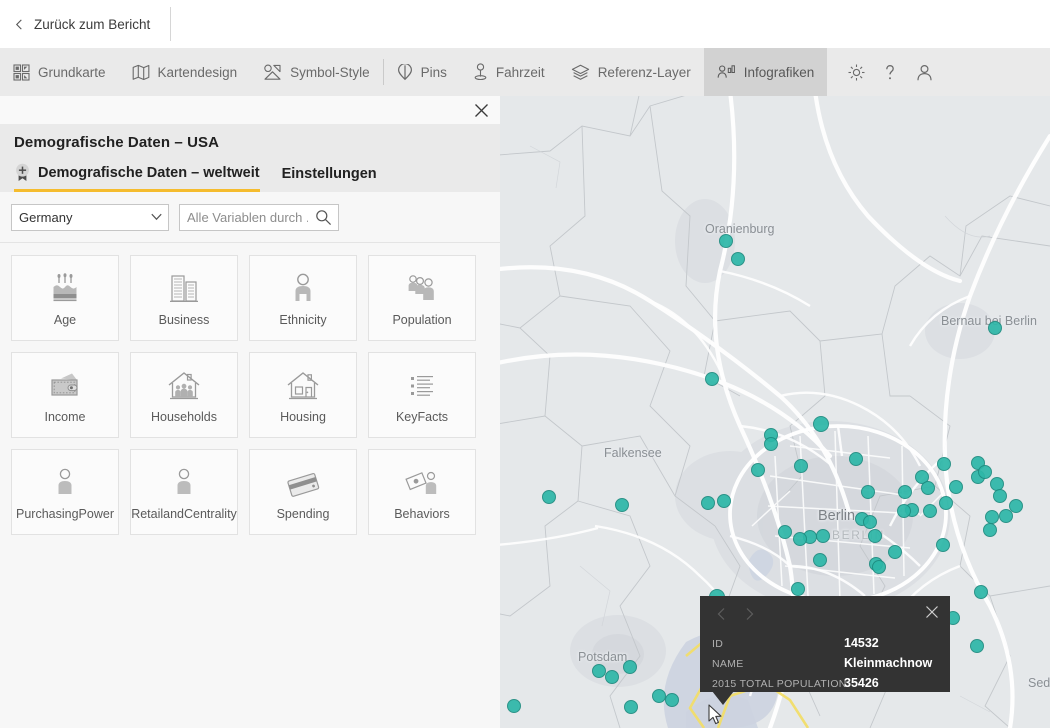 This screenshot has height=728, width=1050. What do you see at coordinates (924, 72) in the screenshot?
I see `account-button` at bounding box center [924, 72].